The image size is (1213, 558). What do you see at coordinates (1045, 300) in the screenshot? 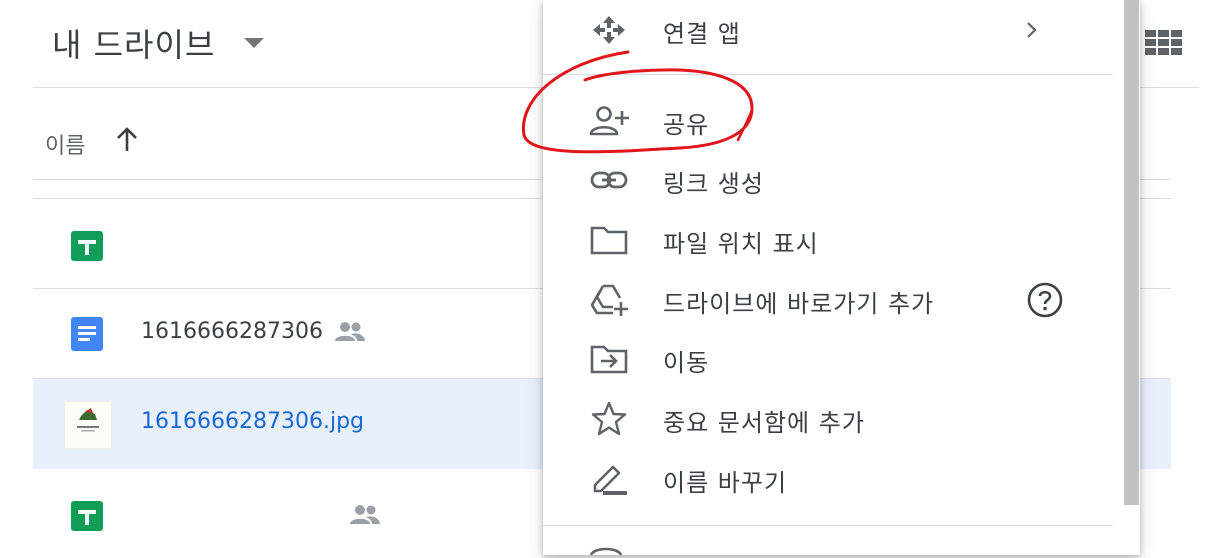
I see `help-icon` at bounding box center [1045, 300].